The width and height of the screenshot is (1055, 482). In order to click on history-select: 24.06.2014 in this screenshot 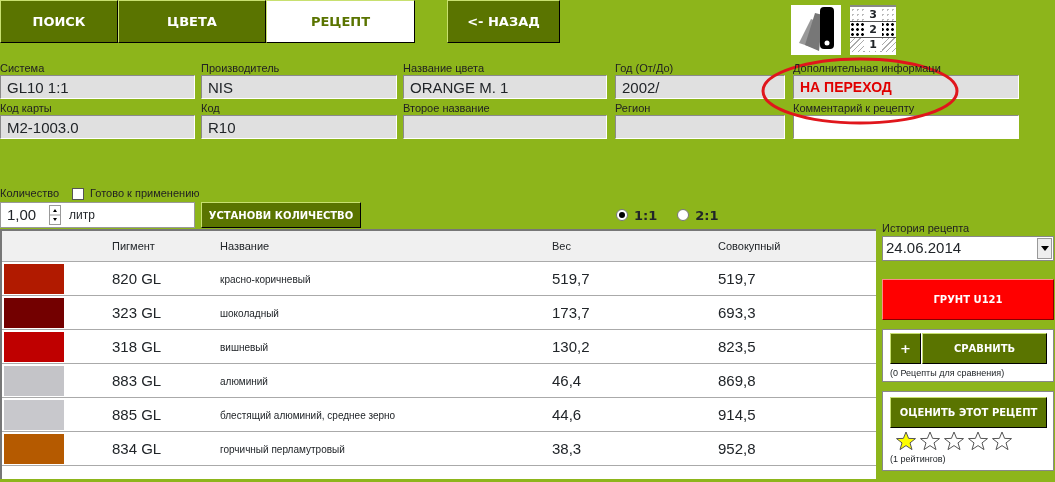, I will do `click(968, 248)`.